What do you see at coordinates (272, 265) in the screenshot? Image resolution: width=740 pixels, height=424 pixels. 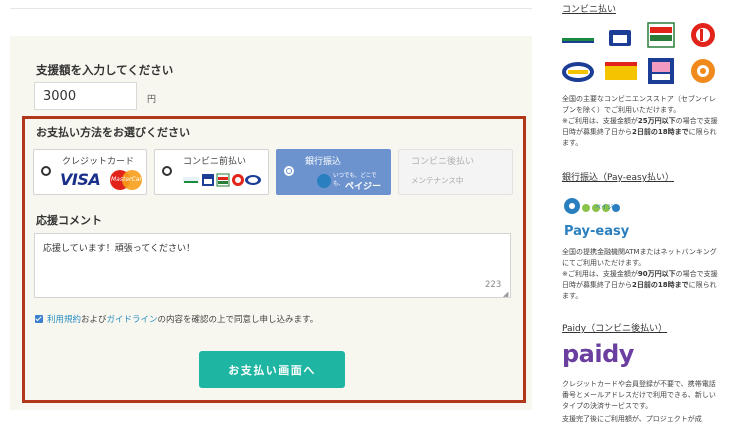 I see `comment-textarea: 応援しています！頑張ってください！` at bounding box center [272, 265].